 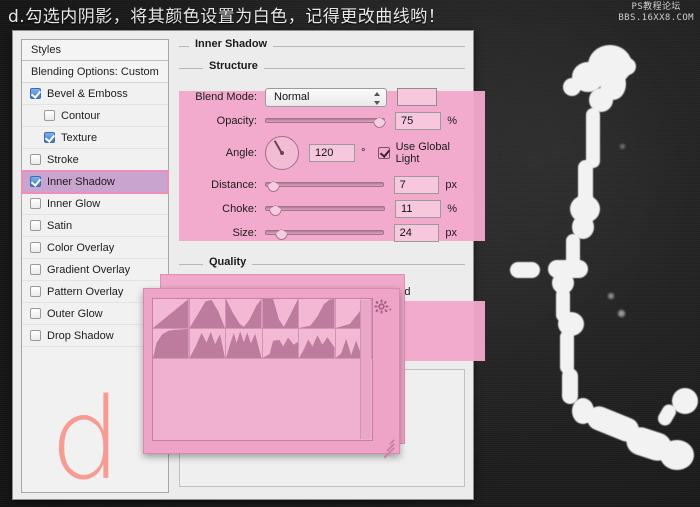 What do you see at coordinates (241, 153) in the screenshot?
I see `angle-label: Angle:` at bounding box center [241, 153].